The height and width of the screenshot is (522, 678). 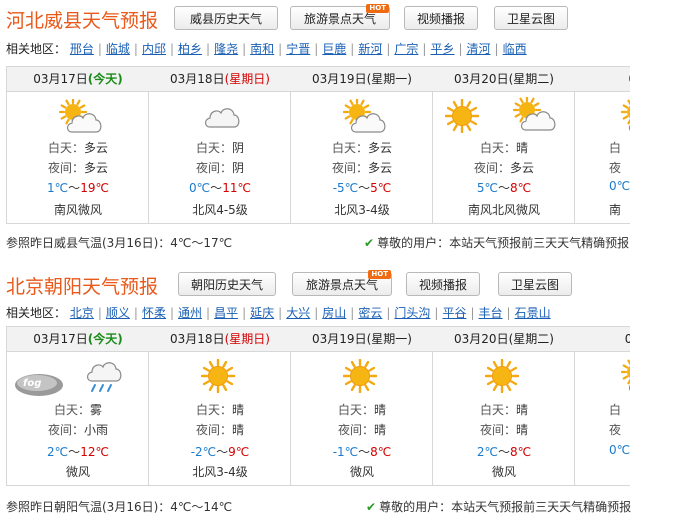 I want to click on region-link: 怀柔, so click(x=154, y=313).